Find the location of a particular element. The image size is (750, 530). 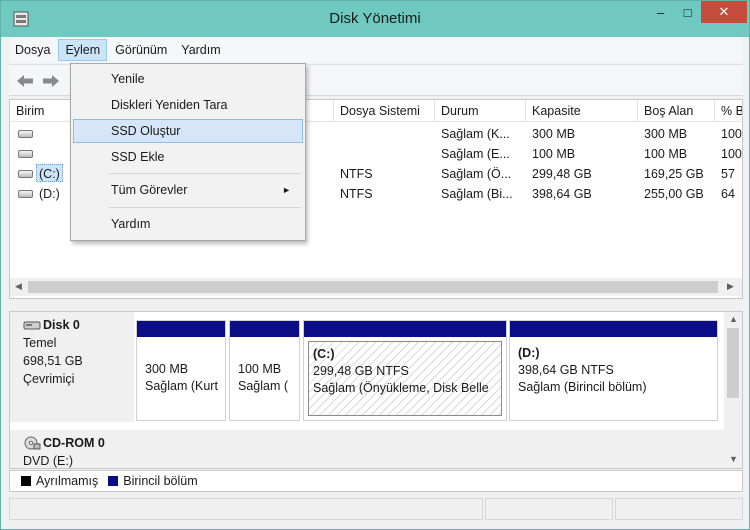

partition-size: 398,64 GB NTFS is located at coordinates (566, 370).